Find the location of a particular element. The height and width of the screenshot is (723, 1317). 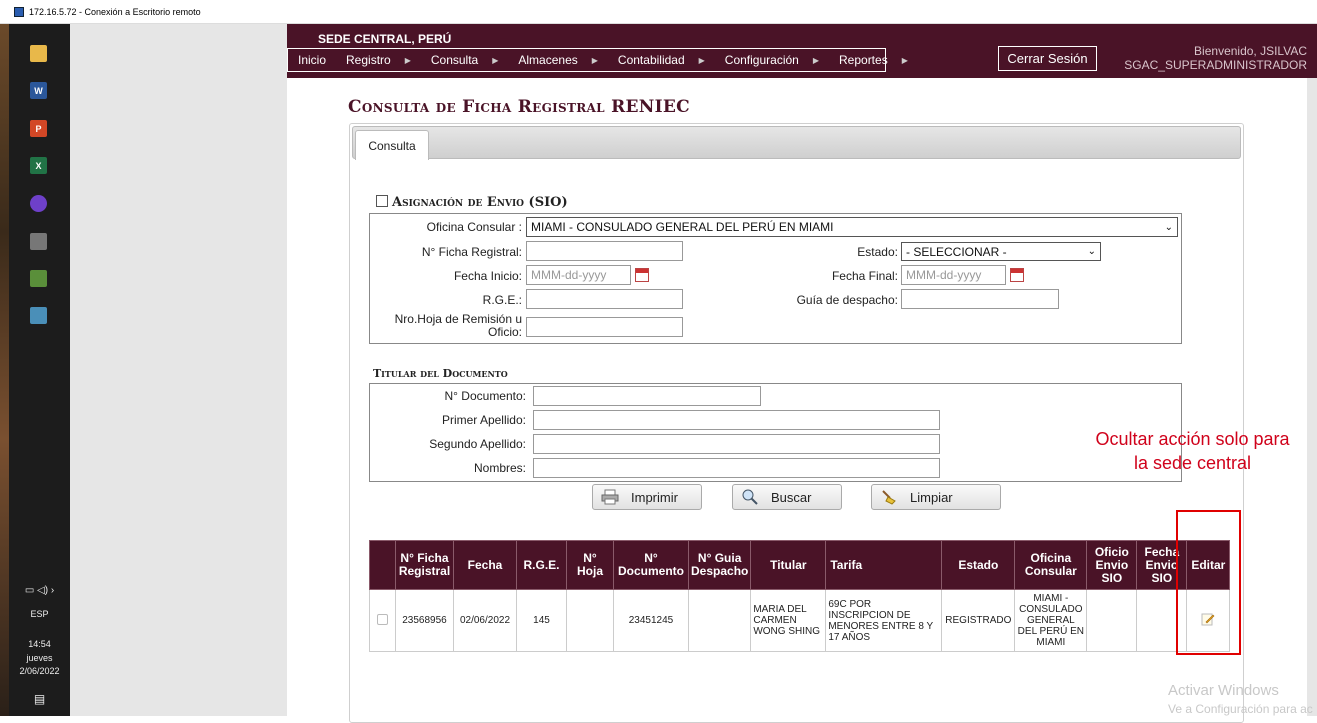

excel-icon: X is located at coordinates (38, 165).